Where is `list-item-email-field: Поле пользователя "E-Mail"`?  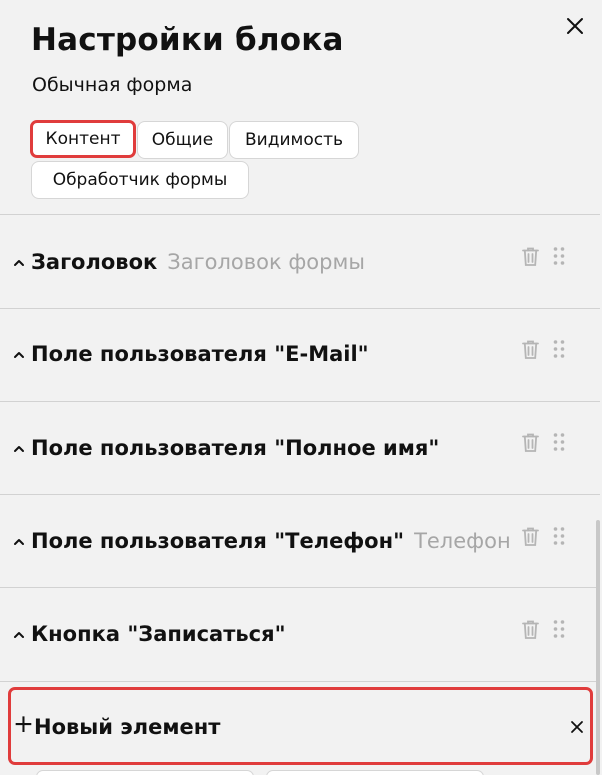 list-item-email-field: Поле пользователя "E-Mail" is located at coordinates (300, 355).